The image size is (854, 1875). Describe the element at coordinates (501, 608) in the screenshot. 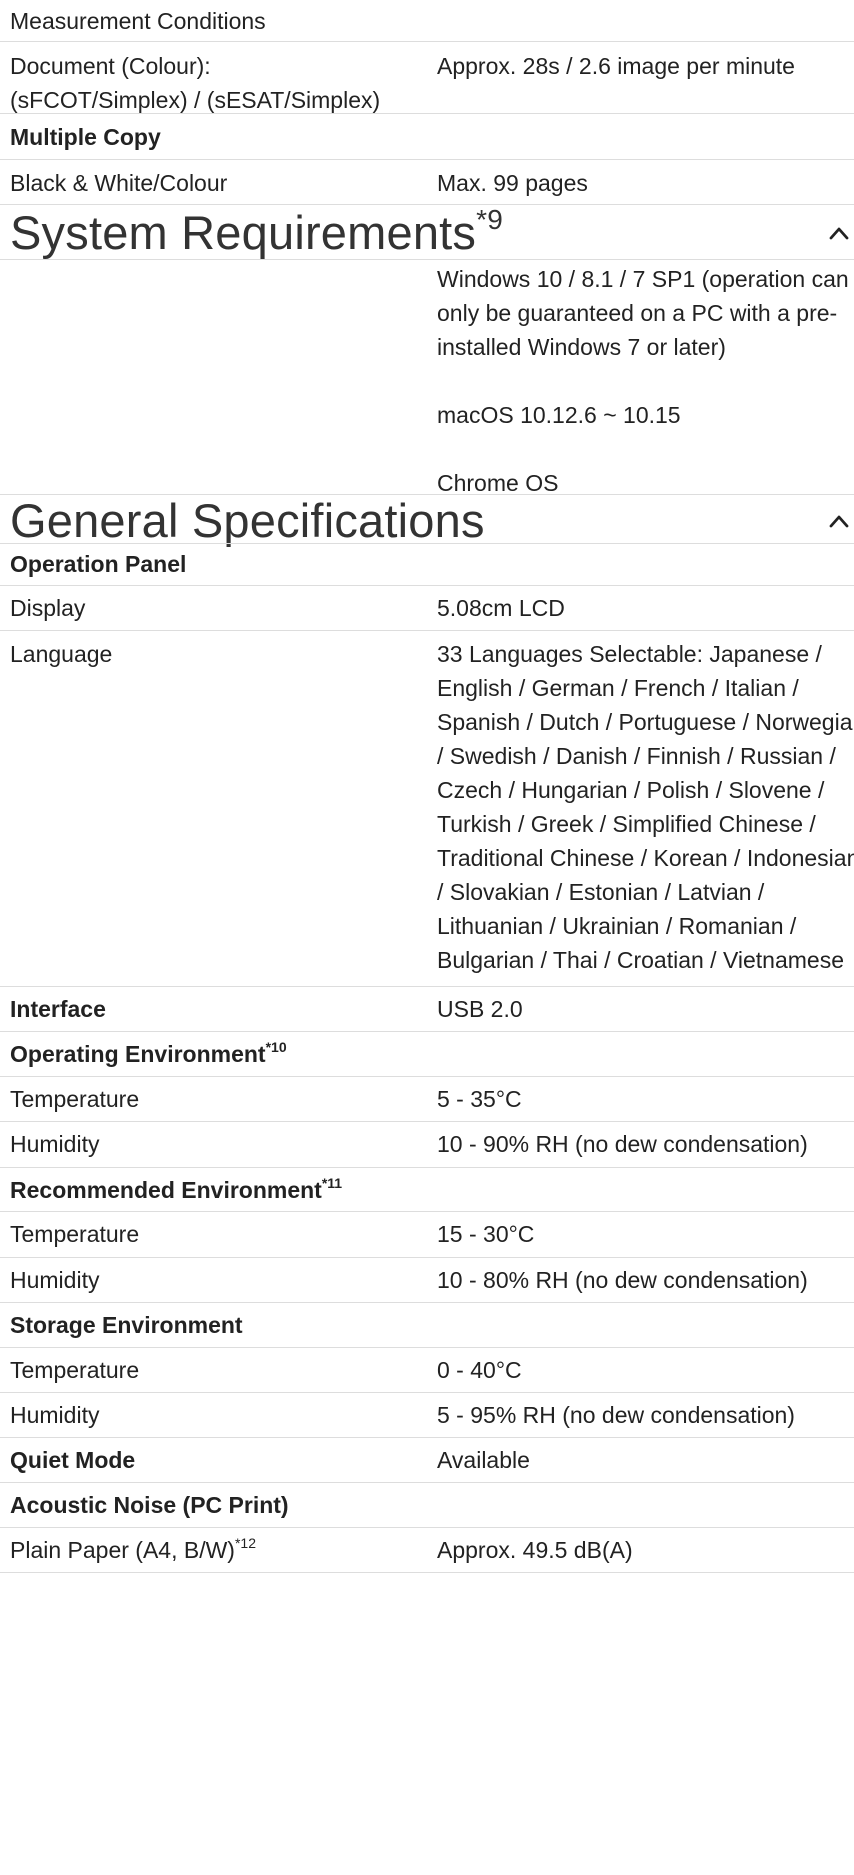

I see `display-value: 5.08cm LCD` at that location.